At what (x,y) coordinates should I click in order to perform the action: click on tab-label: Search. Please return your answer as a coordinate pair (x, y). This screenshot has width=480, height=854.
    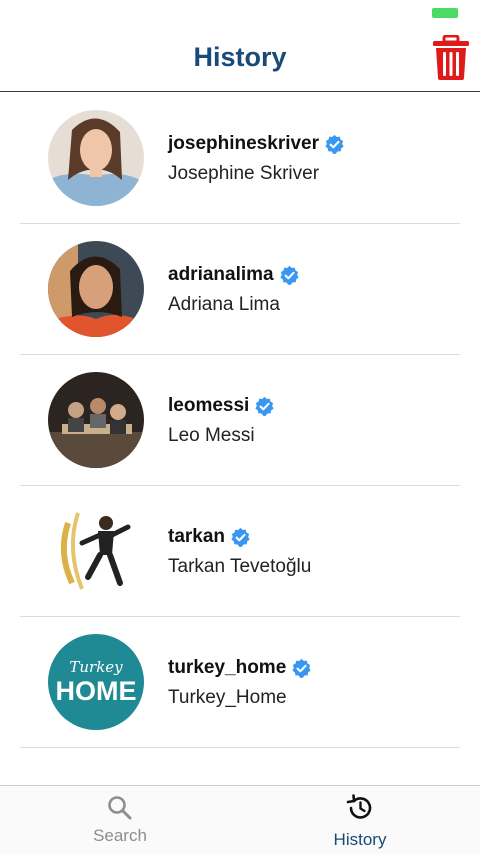
    Looking at the image, I should click on (120, 835).